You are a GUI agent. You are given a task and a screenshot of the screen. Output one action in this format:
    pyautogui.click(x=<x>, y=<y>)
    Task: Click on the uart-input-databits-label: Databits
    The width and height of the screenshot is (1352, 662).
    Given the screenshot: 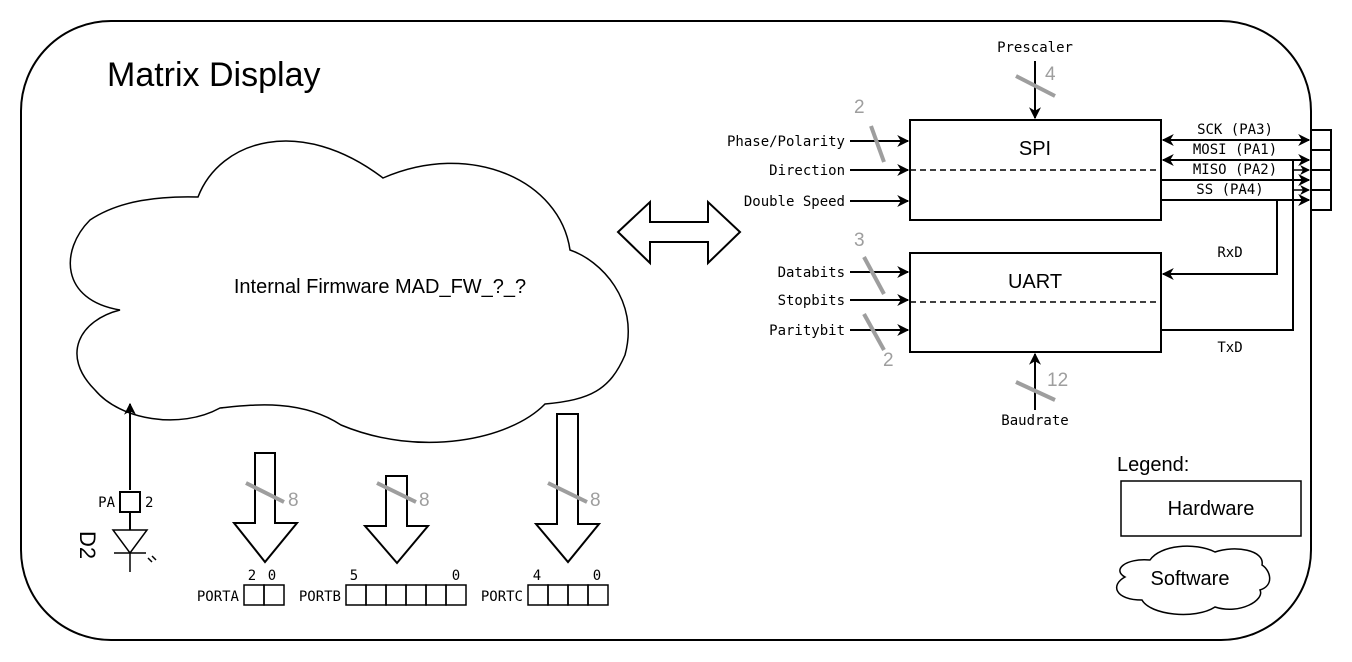 What is the action you would take?
    pyautogui.click(x=811, y=273)
    